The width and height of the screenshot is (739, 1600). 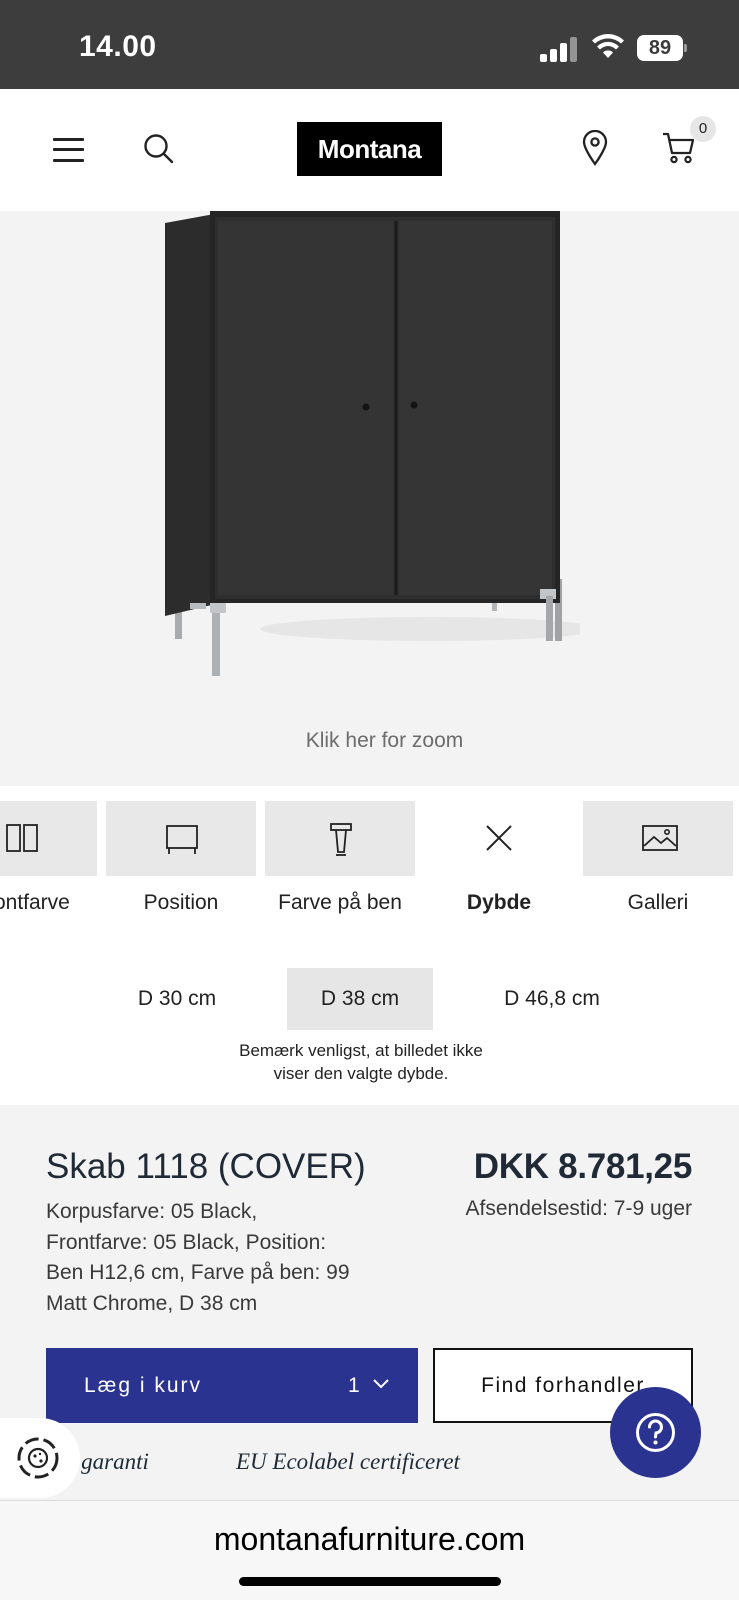 I want to click on front-color-icon, so click(x=22, y=838).